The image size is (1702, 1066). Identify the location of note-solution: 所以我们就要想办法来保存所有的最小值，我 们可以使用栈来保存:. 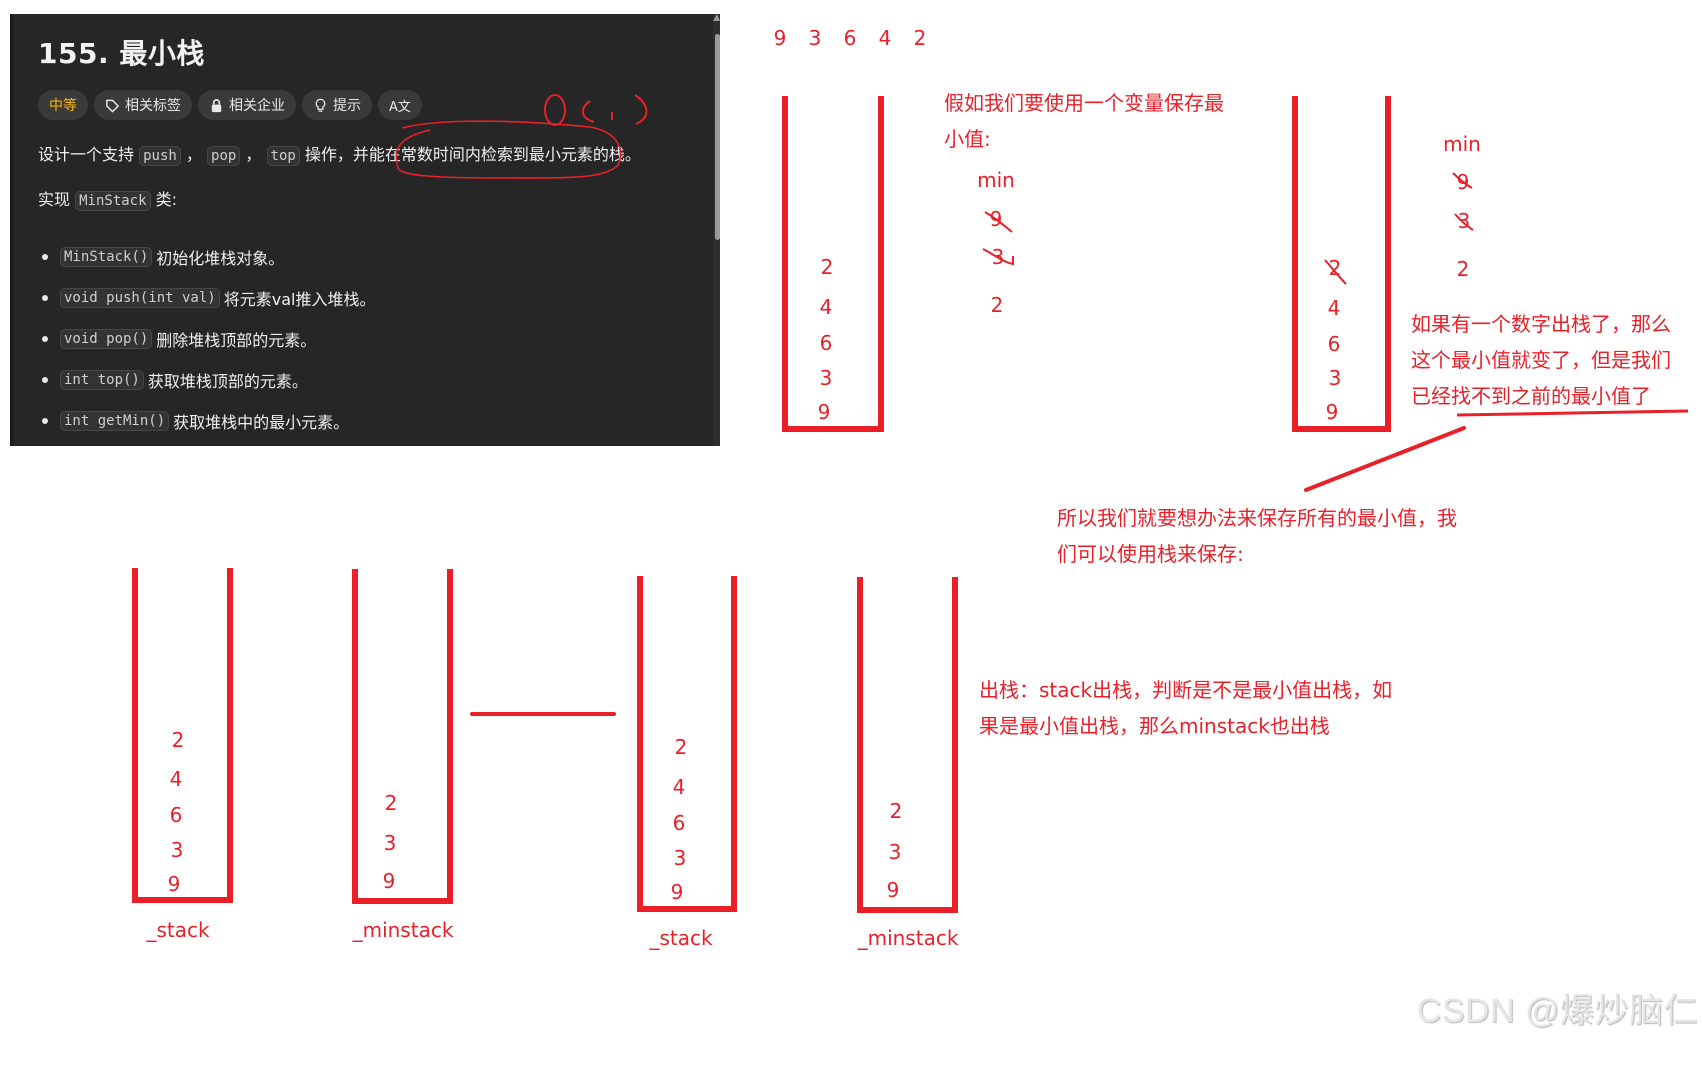
(1257, 536).